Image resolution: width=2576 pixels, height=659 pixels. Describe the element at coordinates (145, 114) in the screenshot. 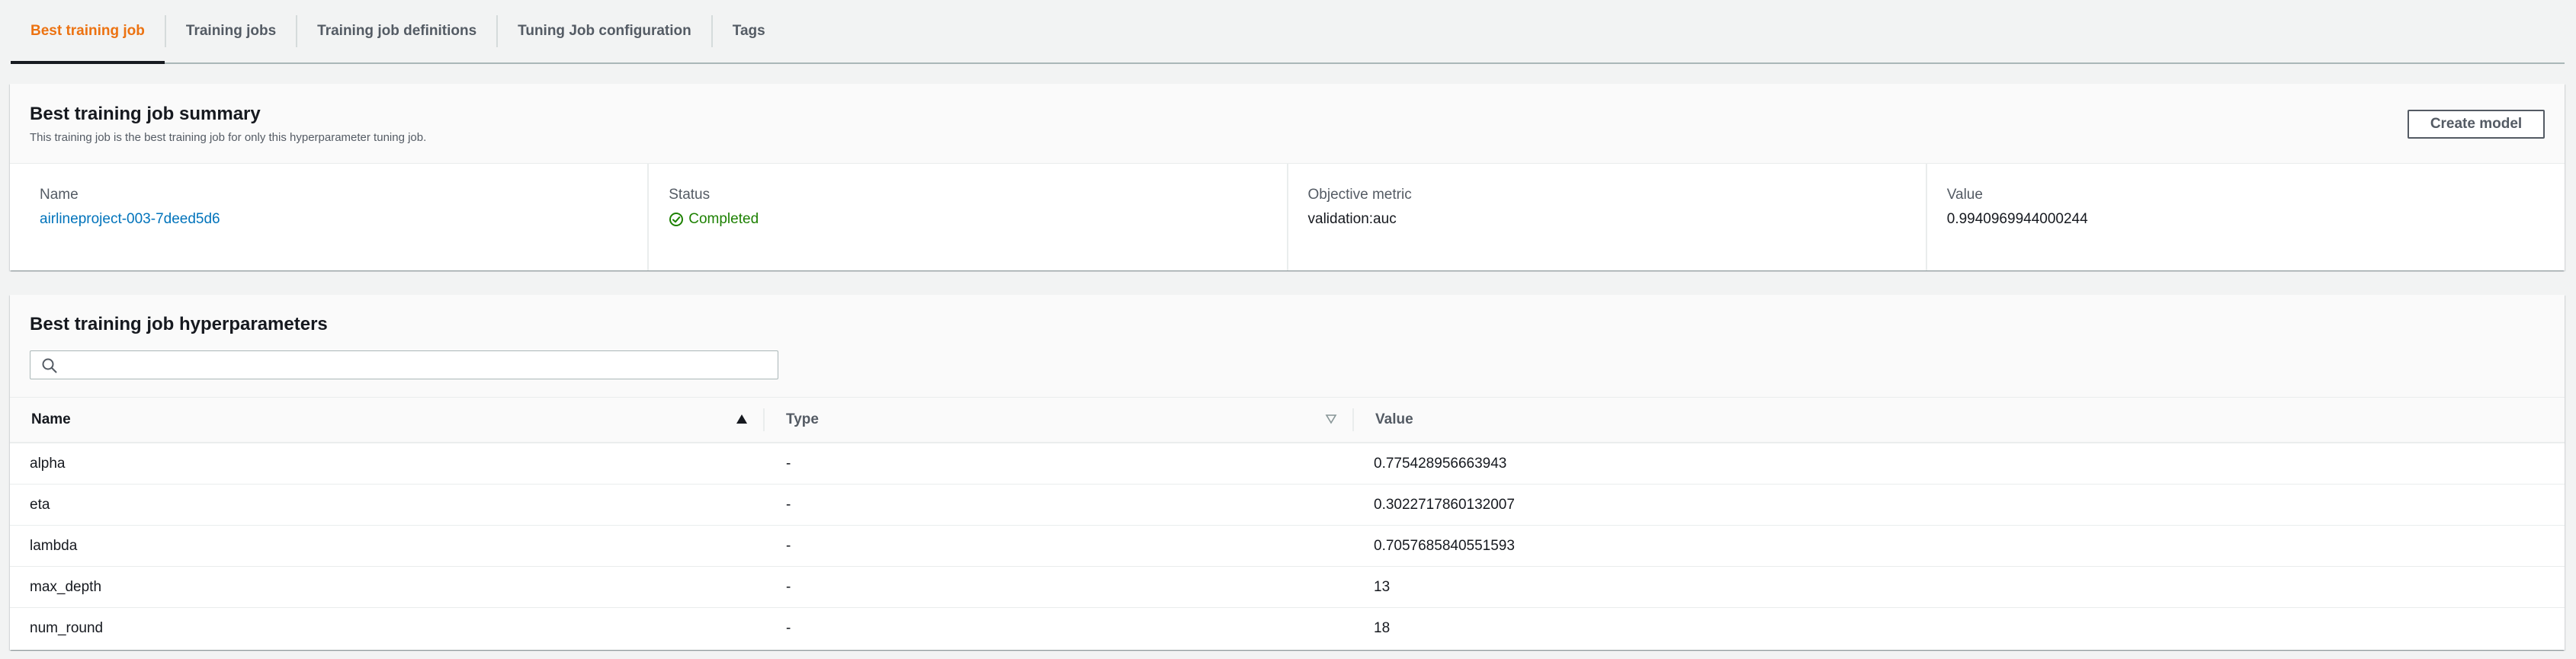

I see `summary-title: Best training job summary` at that location.